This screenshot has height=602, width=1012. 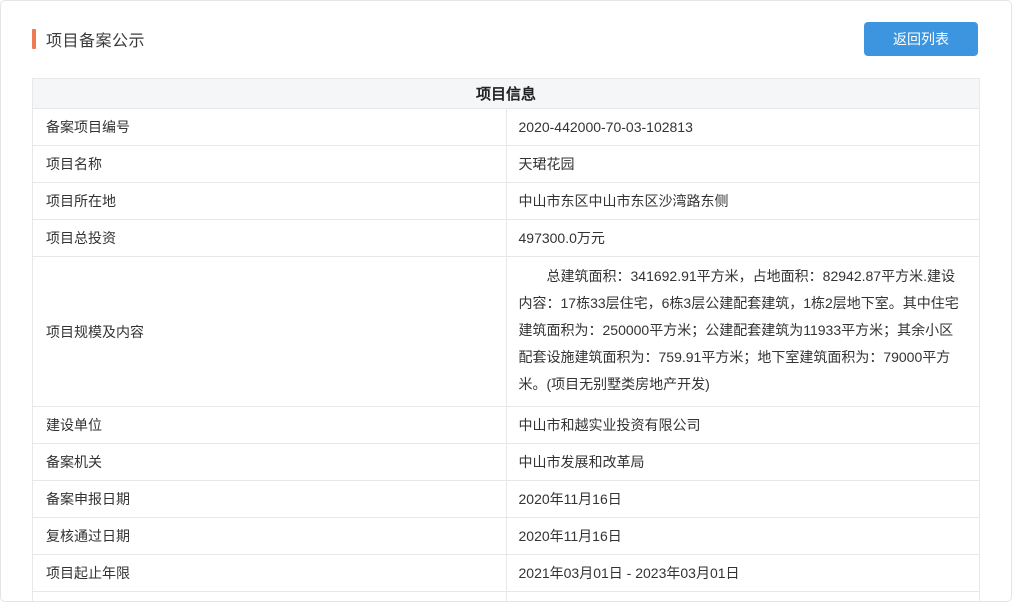 I want to click on row-value: 天珺花园, so click(x=742, y=164).